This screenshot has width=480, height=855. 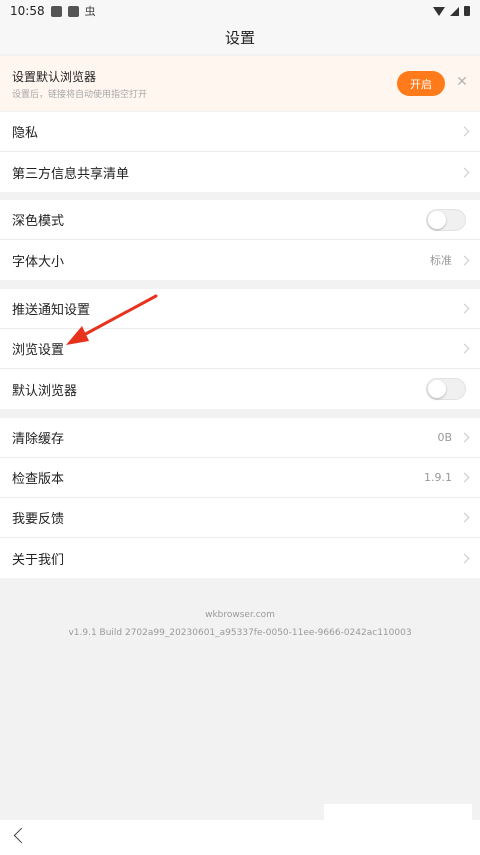 I want to click on watermark-logo, so click(x=398, y=827).